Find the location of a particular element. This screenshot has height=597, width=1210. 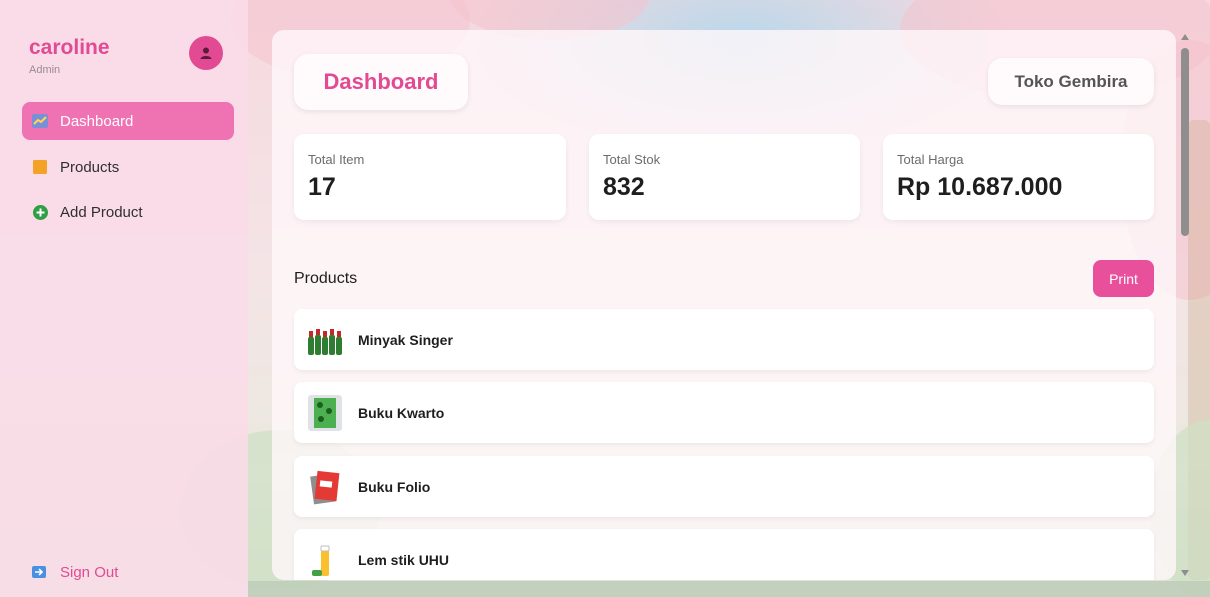

product-row: Minyak Singer is located at coordinates (724, 339).